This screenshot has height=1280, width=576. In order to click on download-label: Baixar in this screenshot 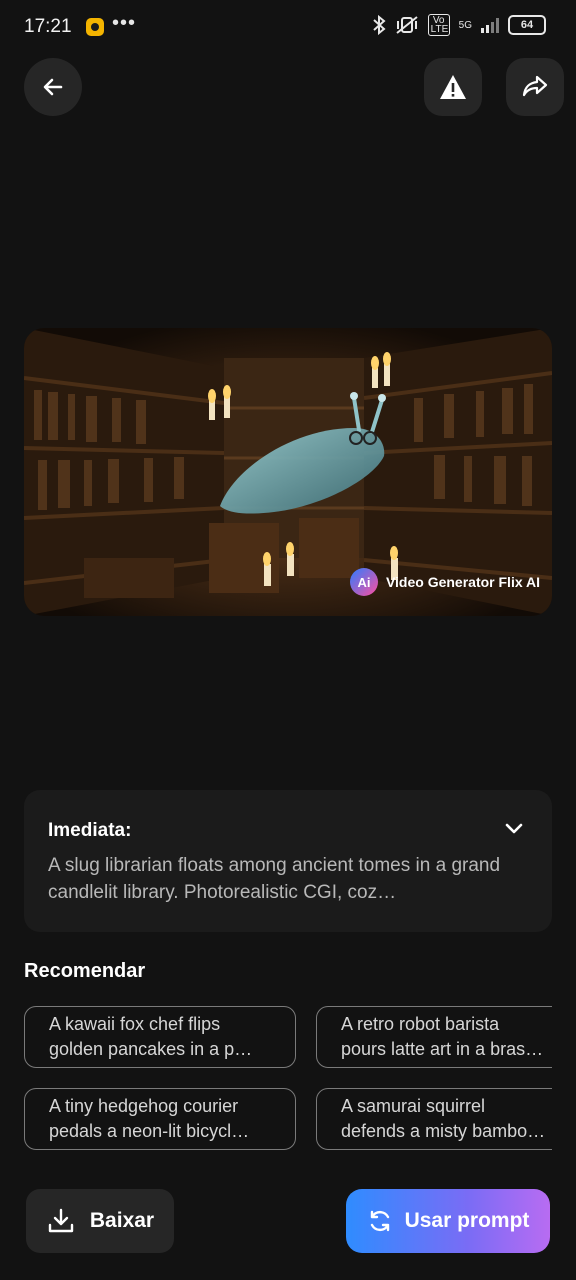, I will do `click(122, 1220)`.